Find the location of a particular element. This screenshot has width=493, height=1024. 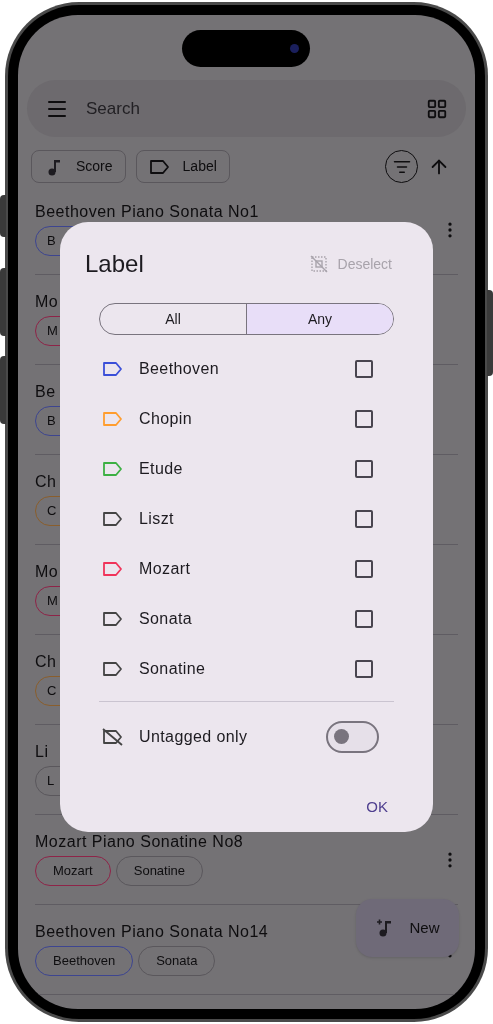

label-name: Sonatine is located at coordinates (173, 669).